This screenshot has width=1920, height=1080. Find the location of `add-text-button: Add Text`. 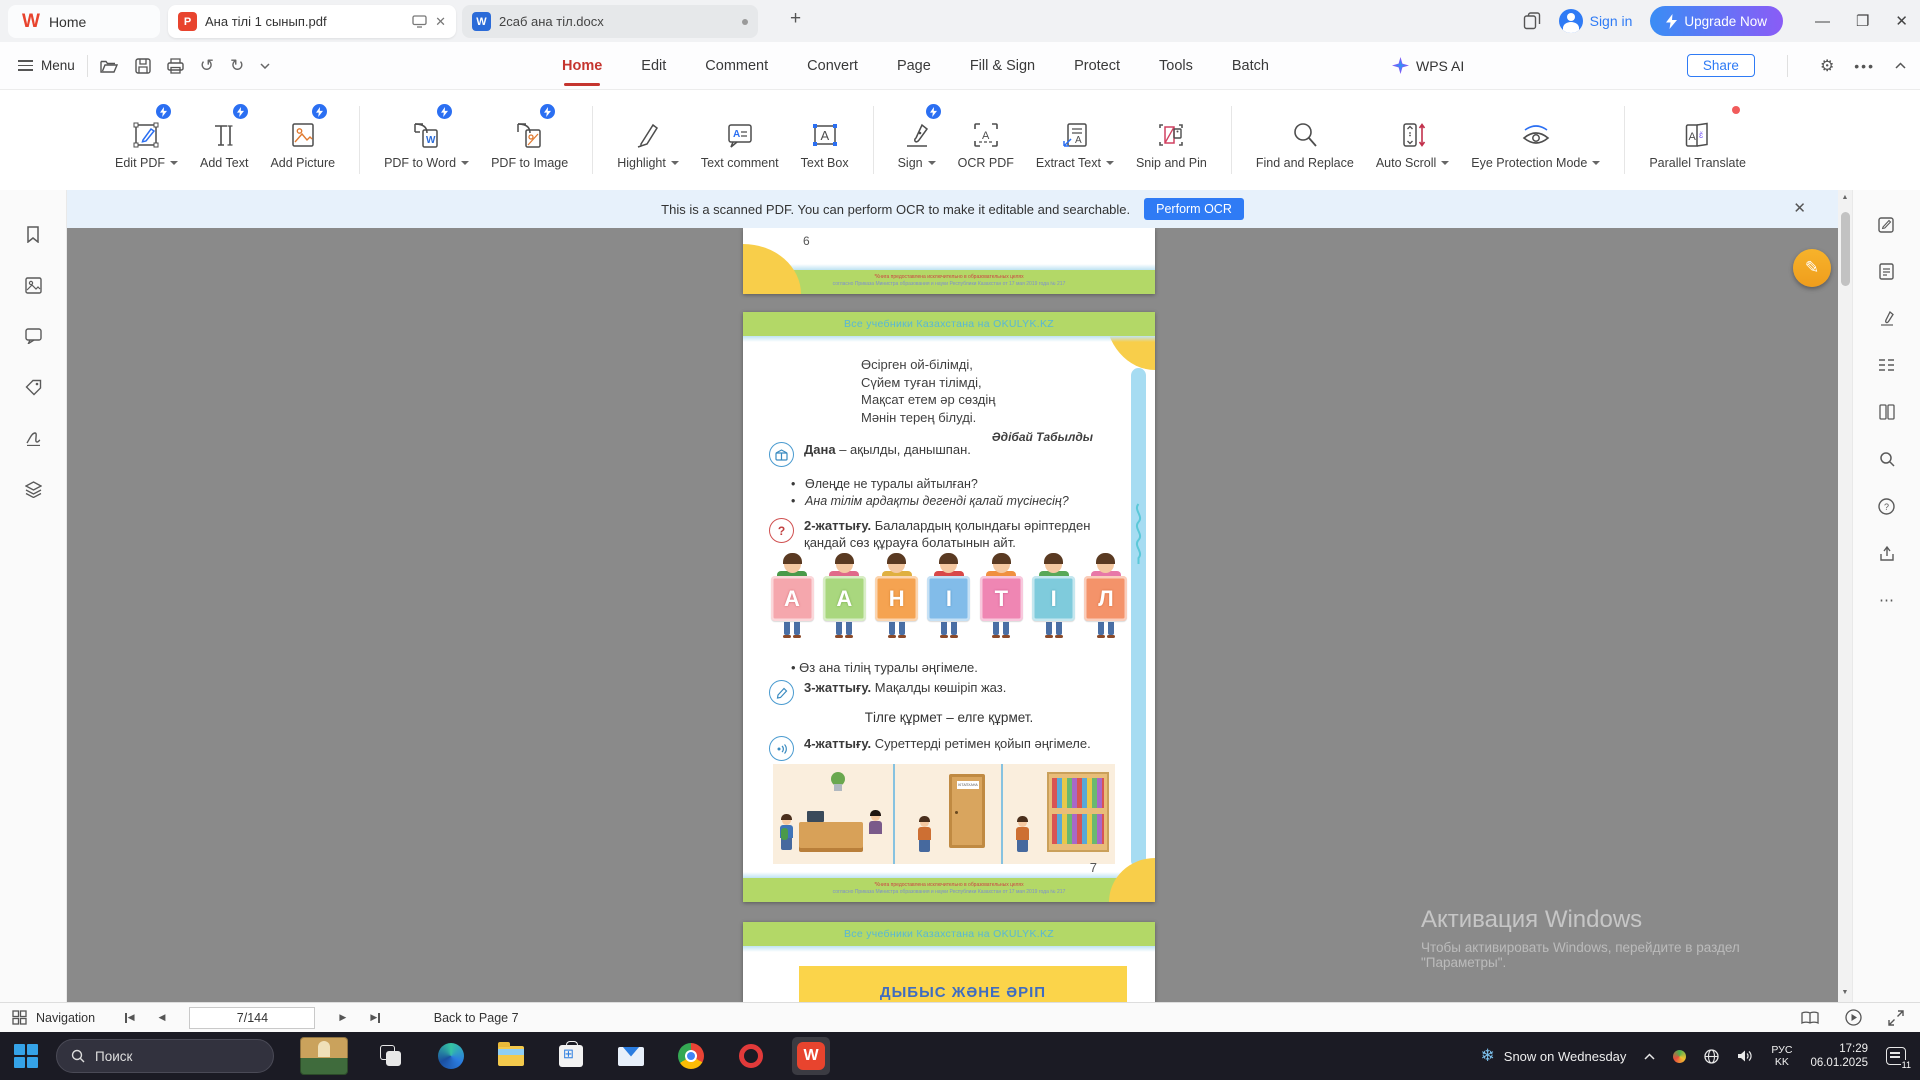

add-text-button: Add Text is located at coordinates (224, 137).